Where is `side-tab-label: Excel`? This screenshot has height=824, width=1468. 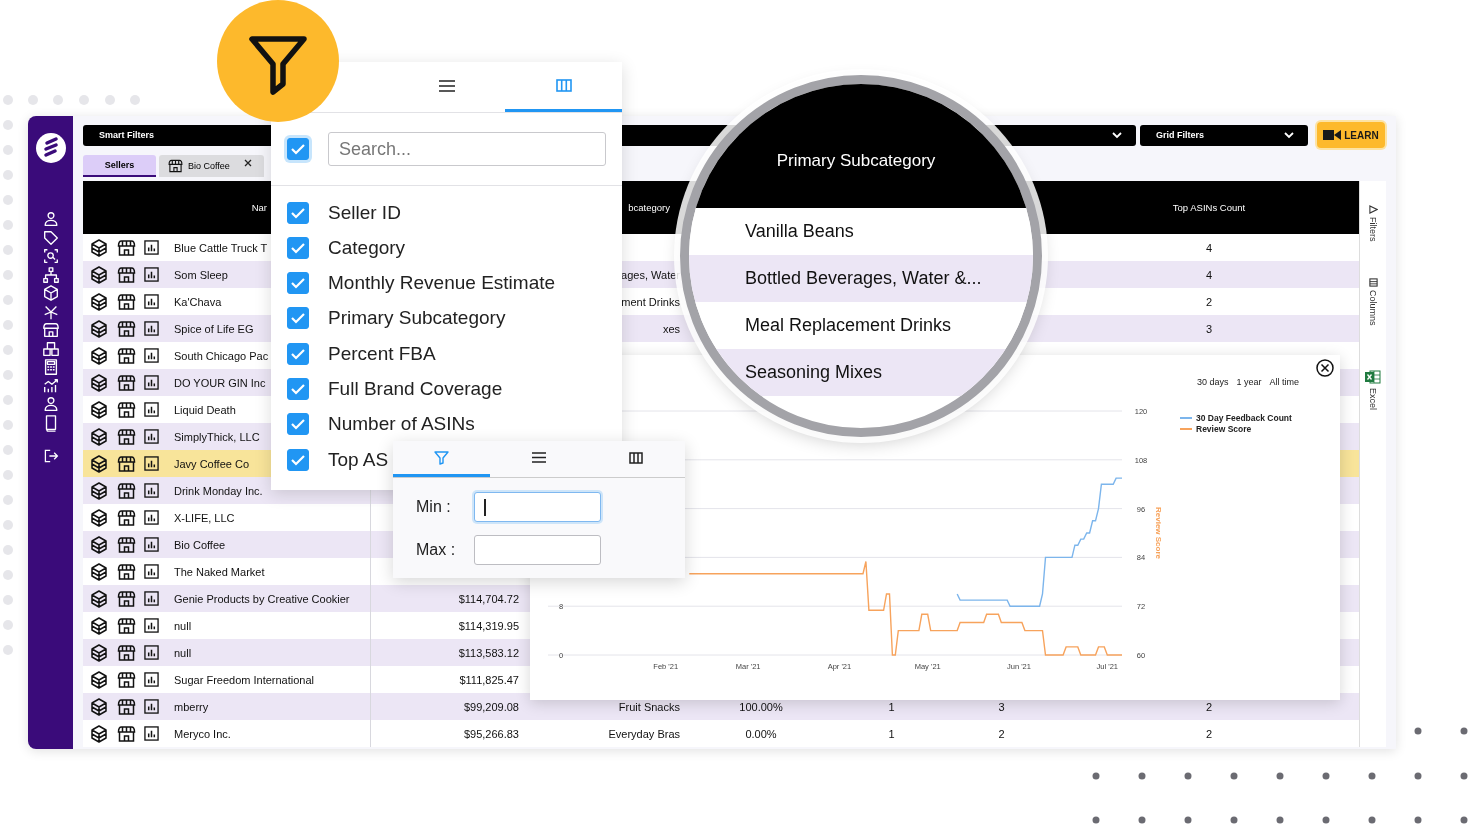 side-tab-label: Excel is located at coordinates (1373, 399).